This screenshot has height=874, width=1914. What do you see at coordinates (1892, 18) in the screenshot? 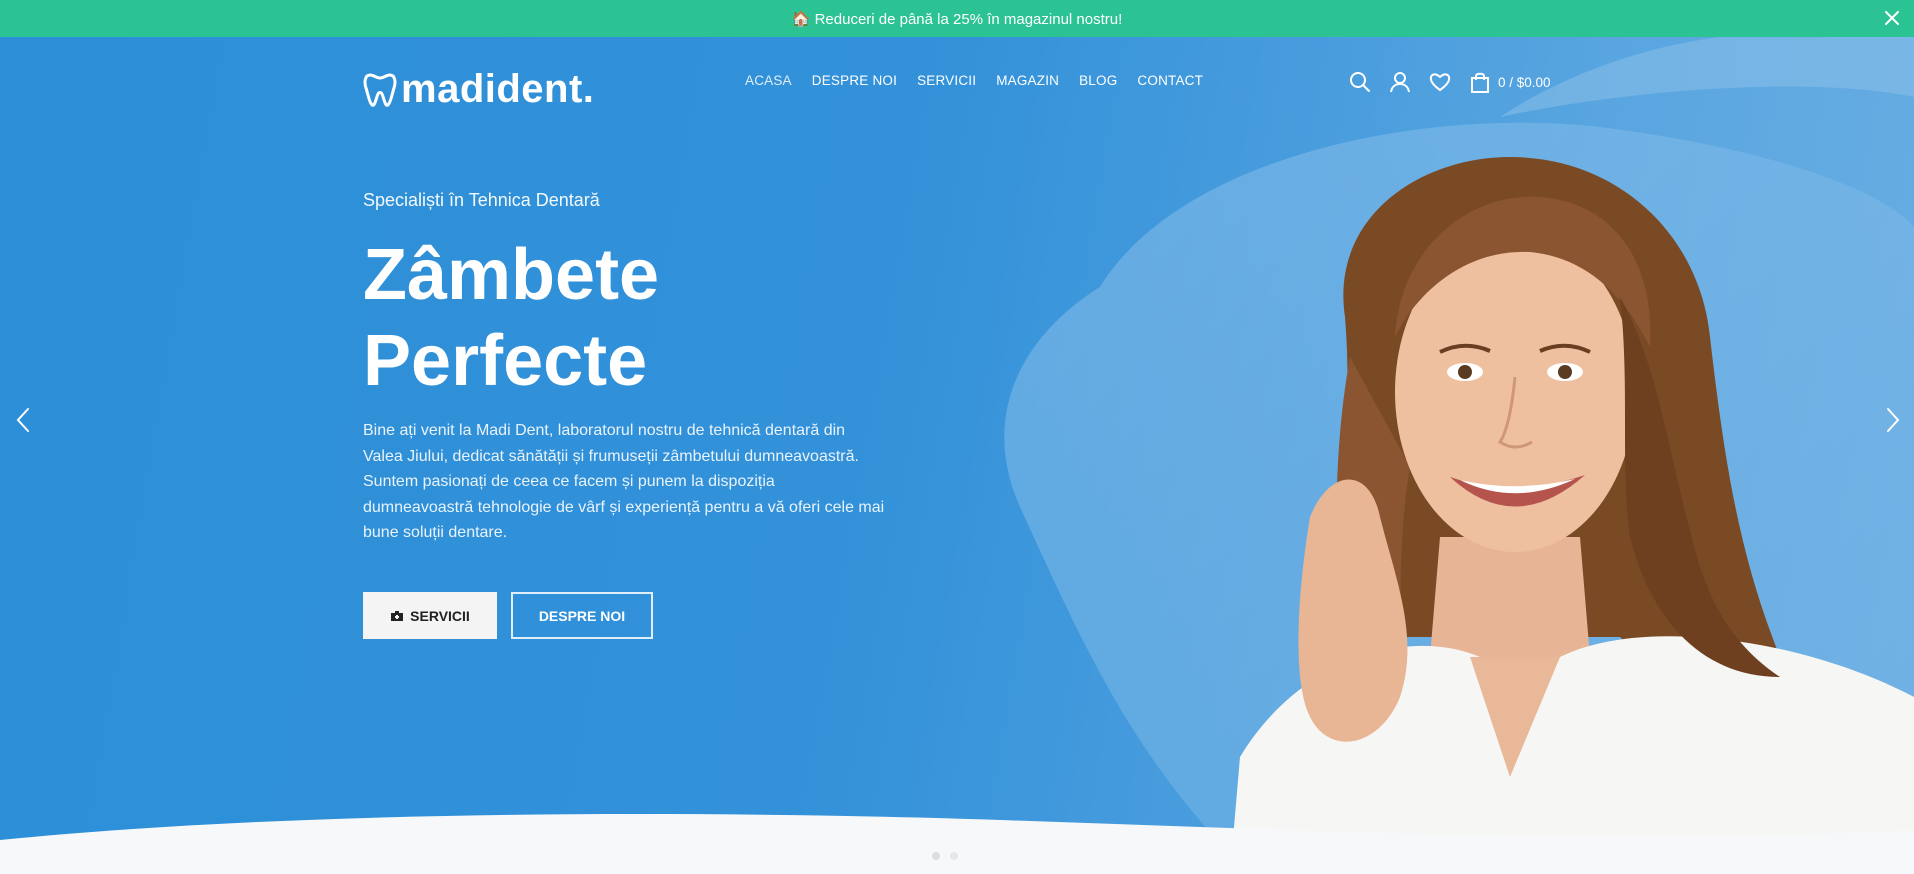
I see `close-icon` at bounding box center [1892, 18].